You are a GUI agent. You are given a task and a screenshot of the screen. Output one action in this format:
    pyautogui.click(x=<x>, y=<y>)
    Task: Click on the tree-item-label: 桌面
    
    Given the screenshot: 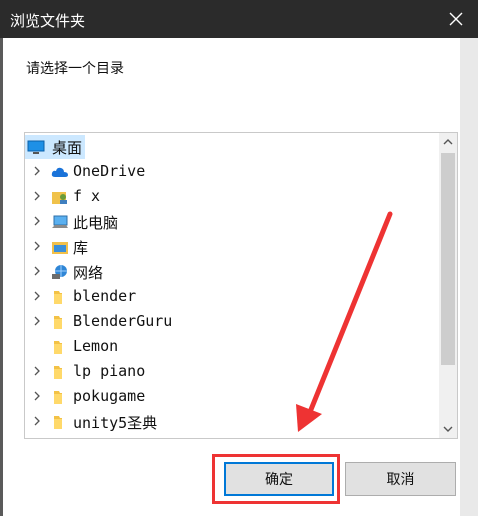 What is the action you would take?
    pyautogui.click(x=67, y=148)
    